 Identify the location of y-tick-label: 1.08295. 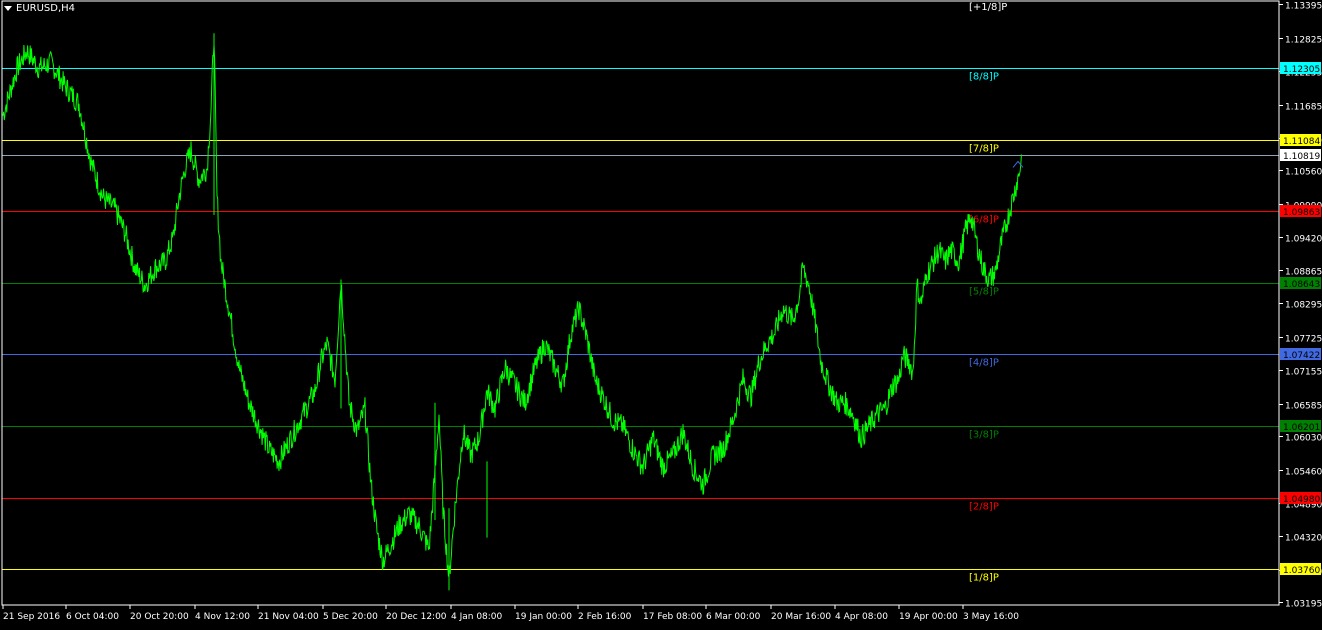
(1303, 306).